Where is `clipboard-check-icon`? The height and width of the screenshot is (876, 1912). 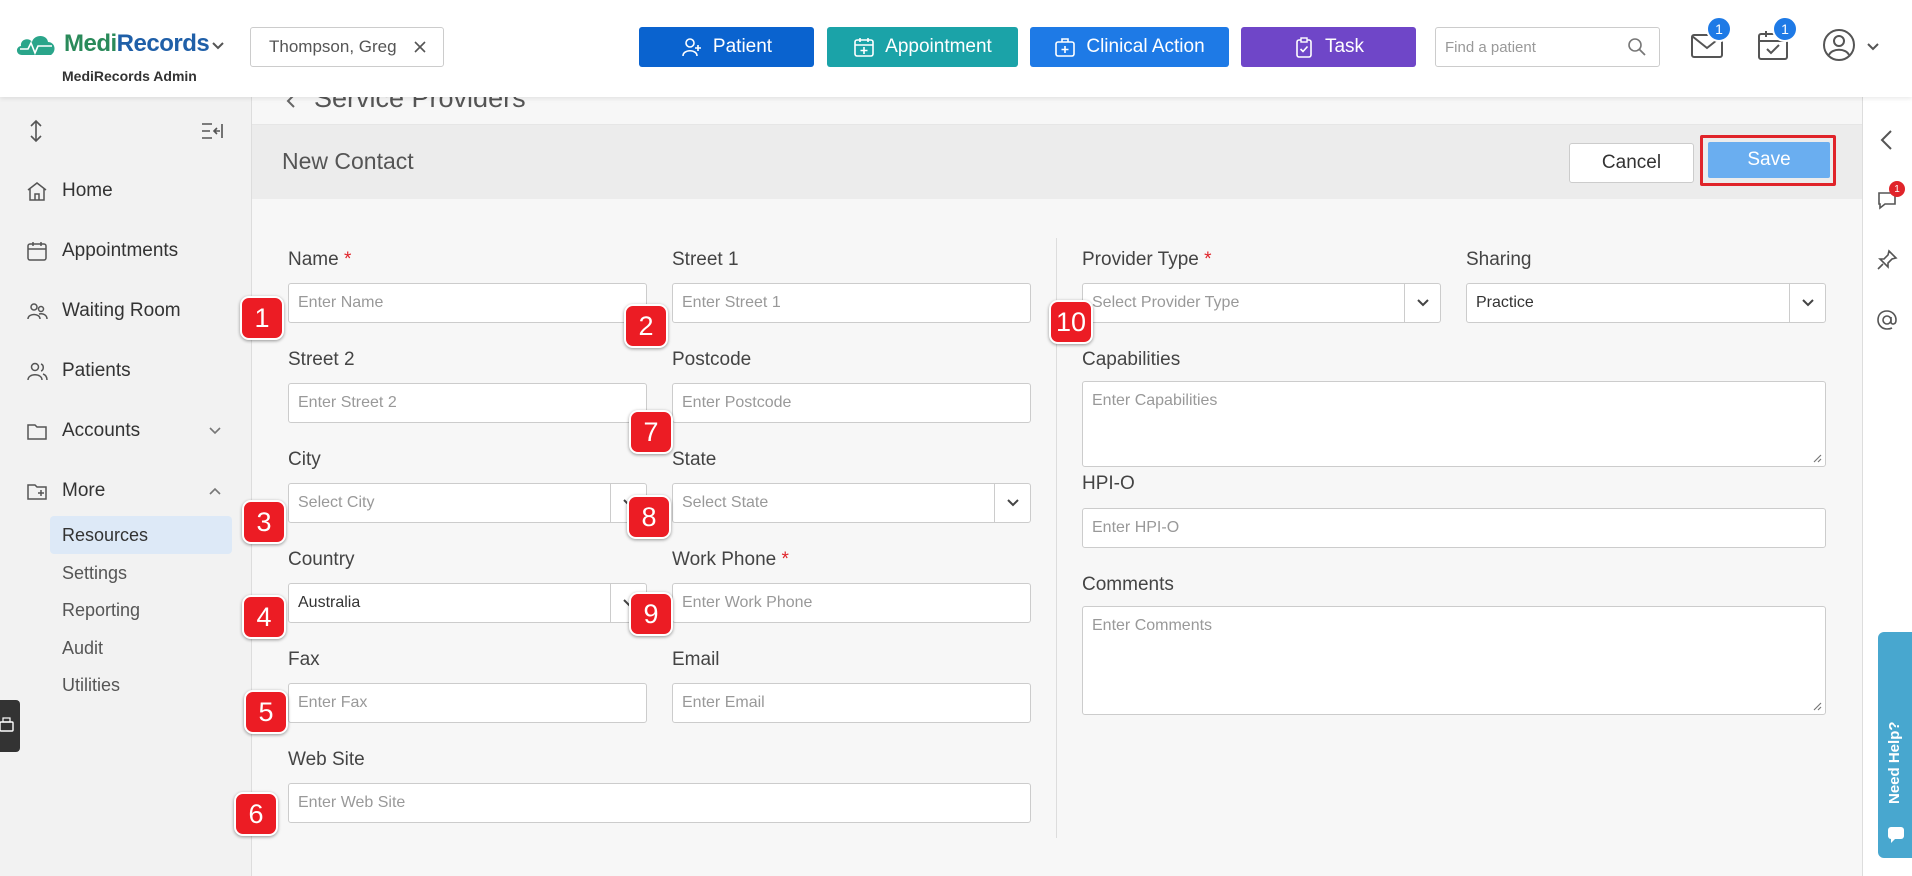
clipboard-check-icon is located at coordinates (1304, 47).